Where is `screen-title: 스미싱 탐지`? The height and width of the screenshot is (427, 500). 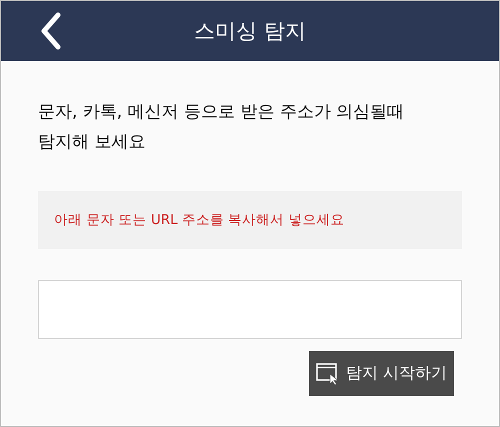
screen-title: 스미싱 탐지 is located at coordinates (250, 31).